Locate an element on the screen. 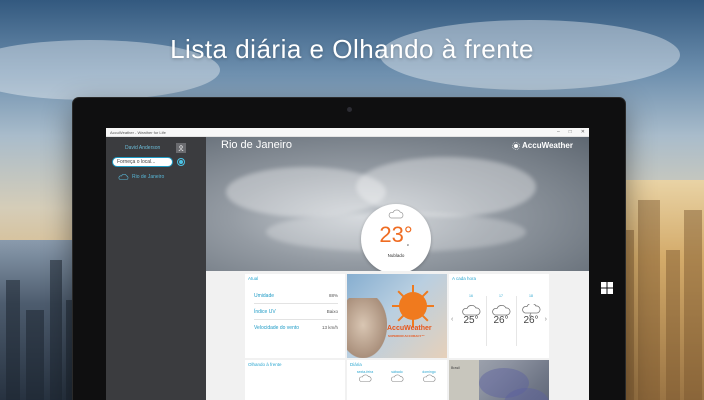 Image resolution: width=704 pixels, height=400 pixels. detail-value: Baixo is located at coordinates (332, 311).